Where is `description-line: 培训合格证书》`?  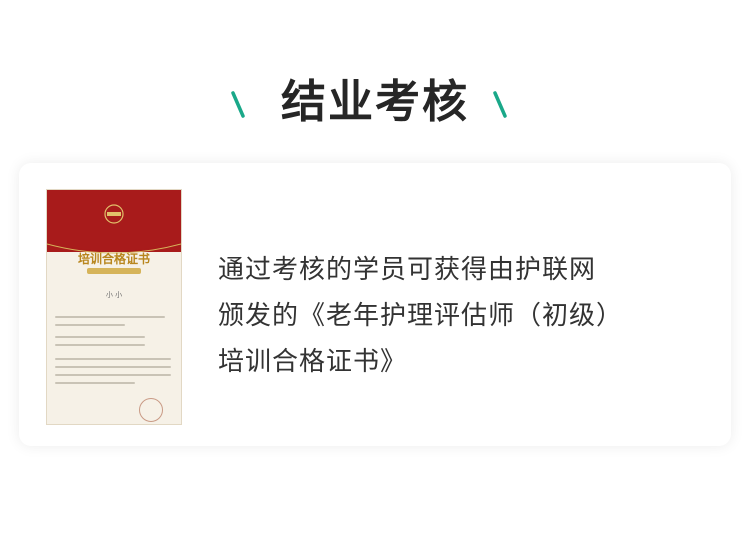 description-line: 培训合格证书》 is located at coordinates (313, 362).